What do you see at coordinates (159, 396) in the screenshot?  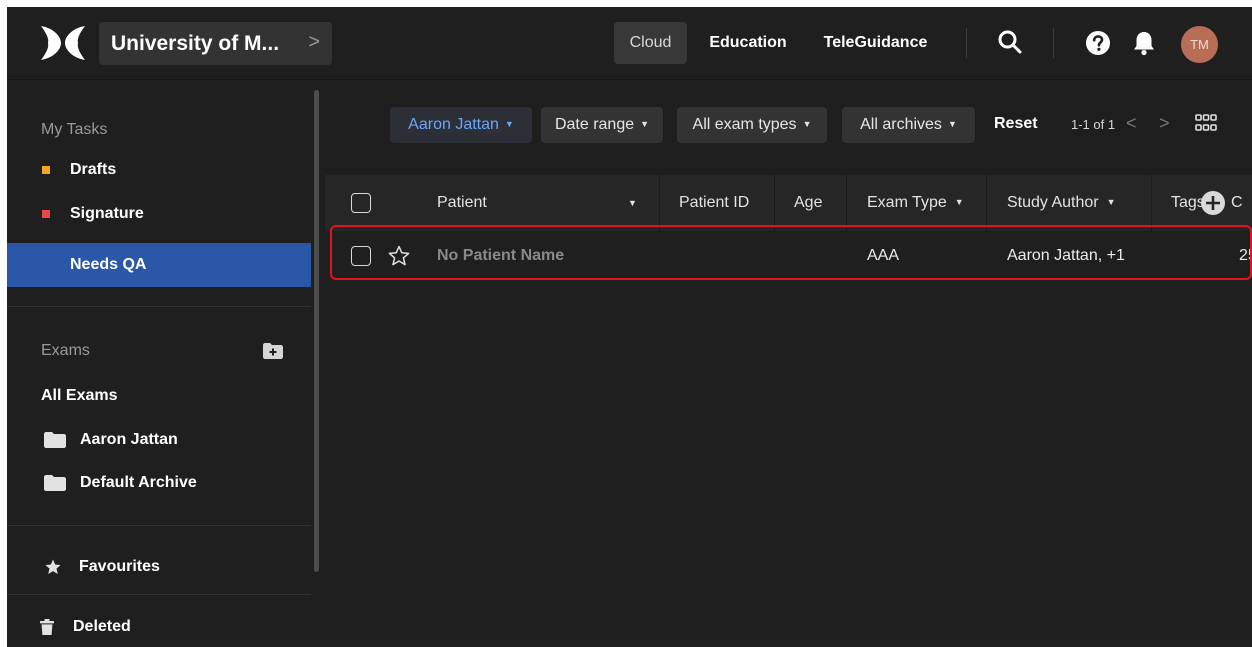 I see `sidebar-item-all-exams: All Exams` at bounding box center [159, 396].